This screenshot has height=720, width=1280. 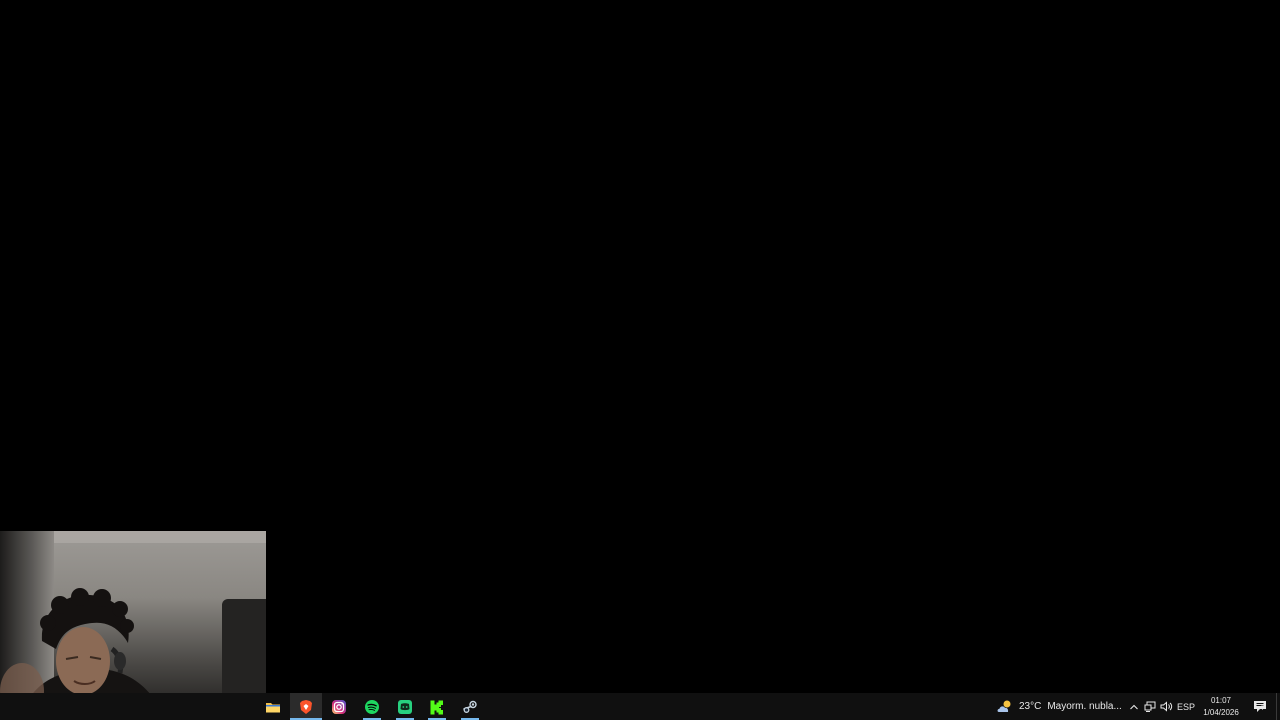 I want to click on discord-icon, so click(x=405, y=706).